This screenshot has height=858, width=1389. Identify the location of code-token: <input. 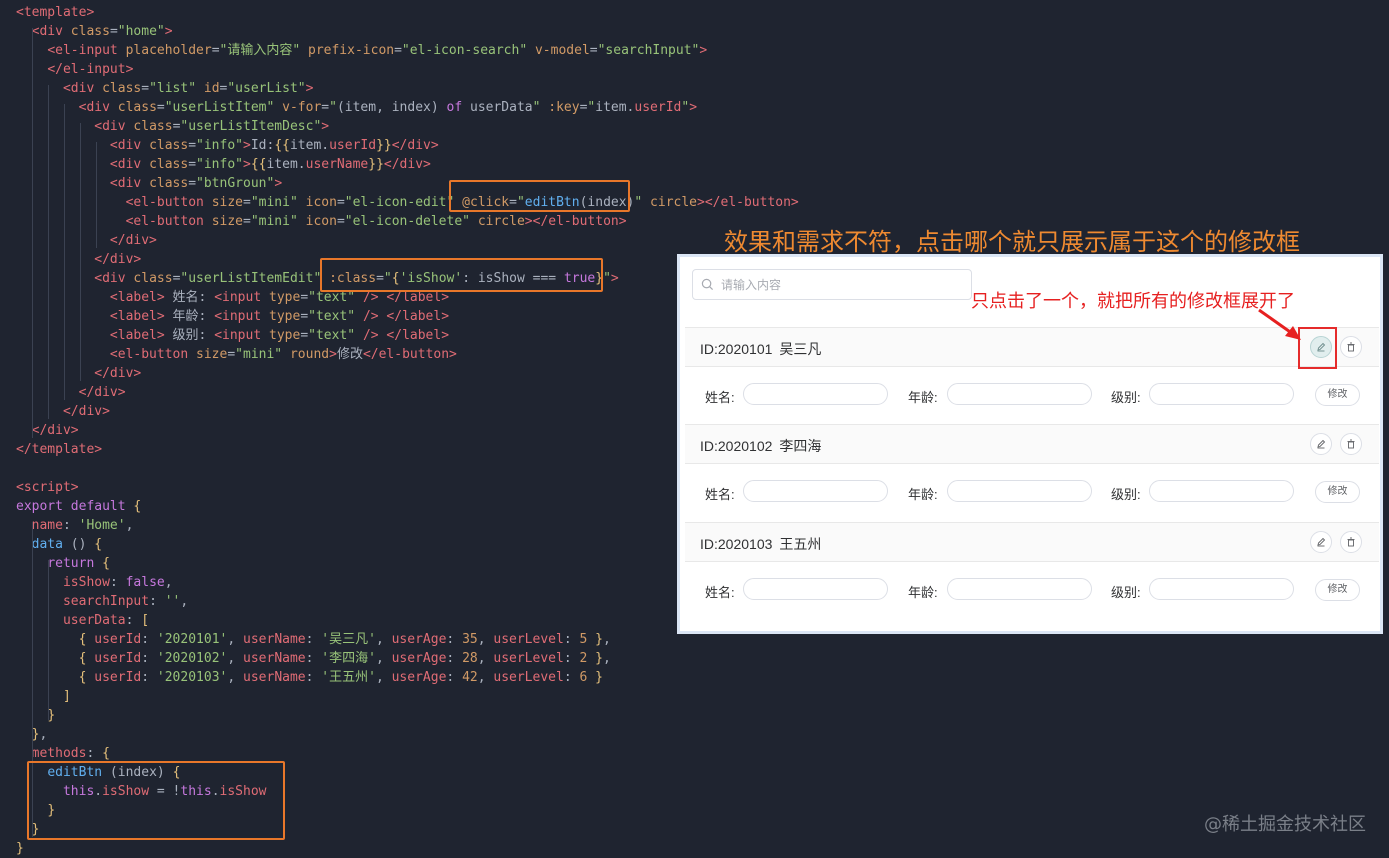
(238, 316).